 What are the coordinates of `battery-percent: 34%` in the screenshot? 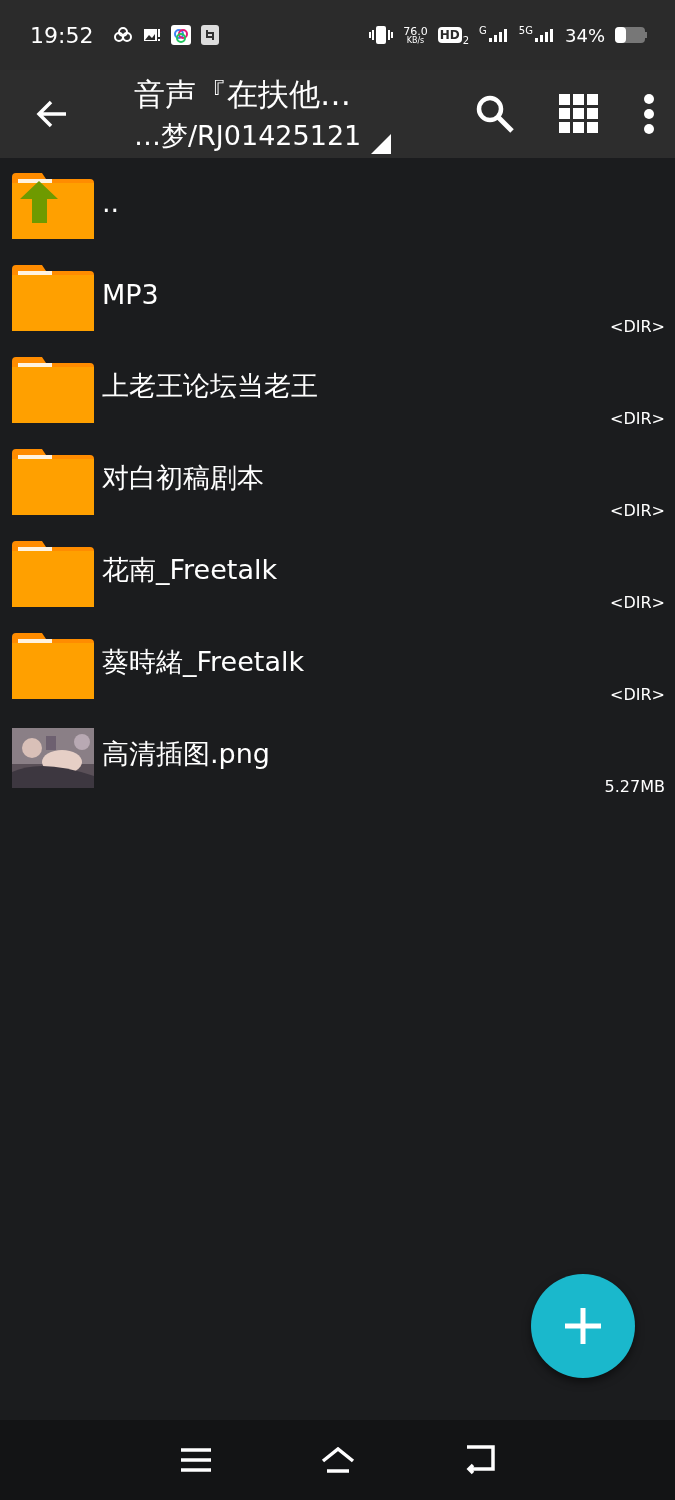 It's located at (585, 35).